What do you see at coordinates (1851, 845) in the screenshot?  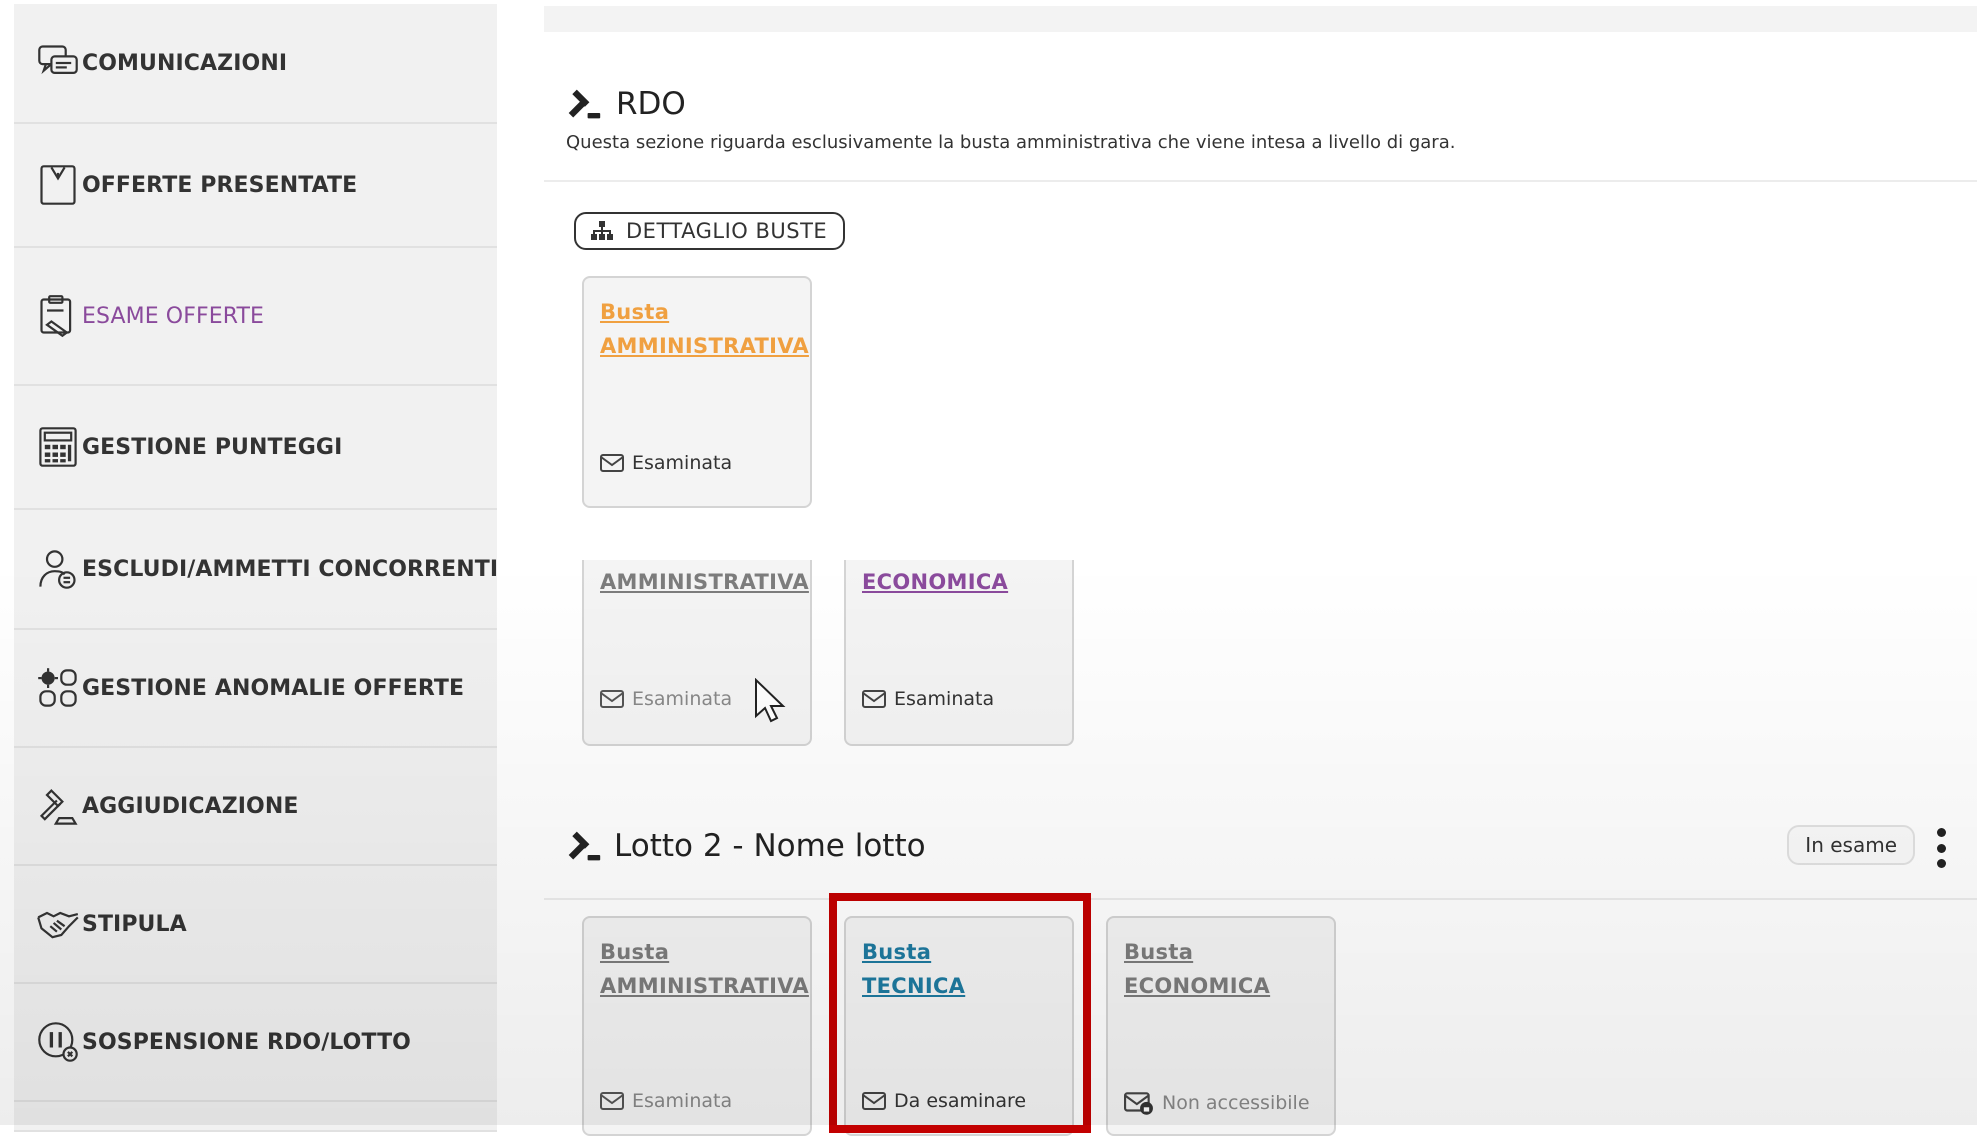 I see `status-badge: In esame` at bounding box center [1851, 845].